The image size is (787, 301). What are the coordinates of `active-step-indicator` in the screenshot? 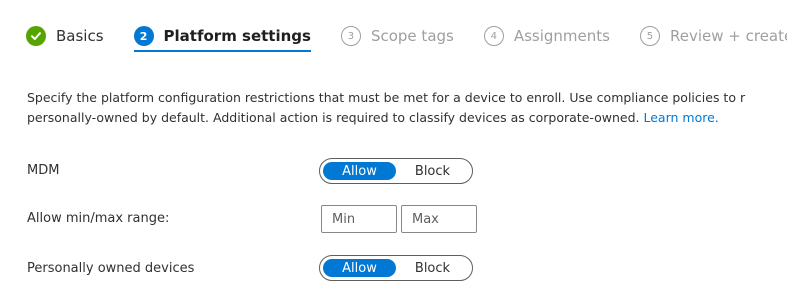 It's located at (222, 51).